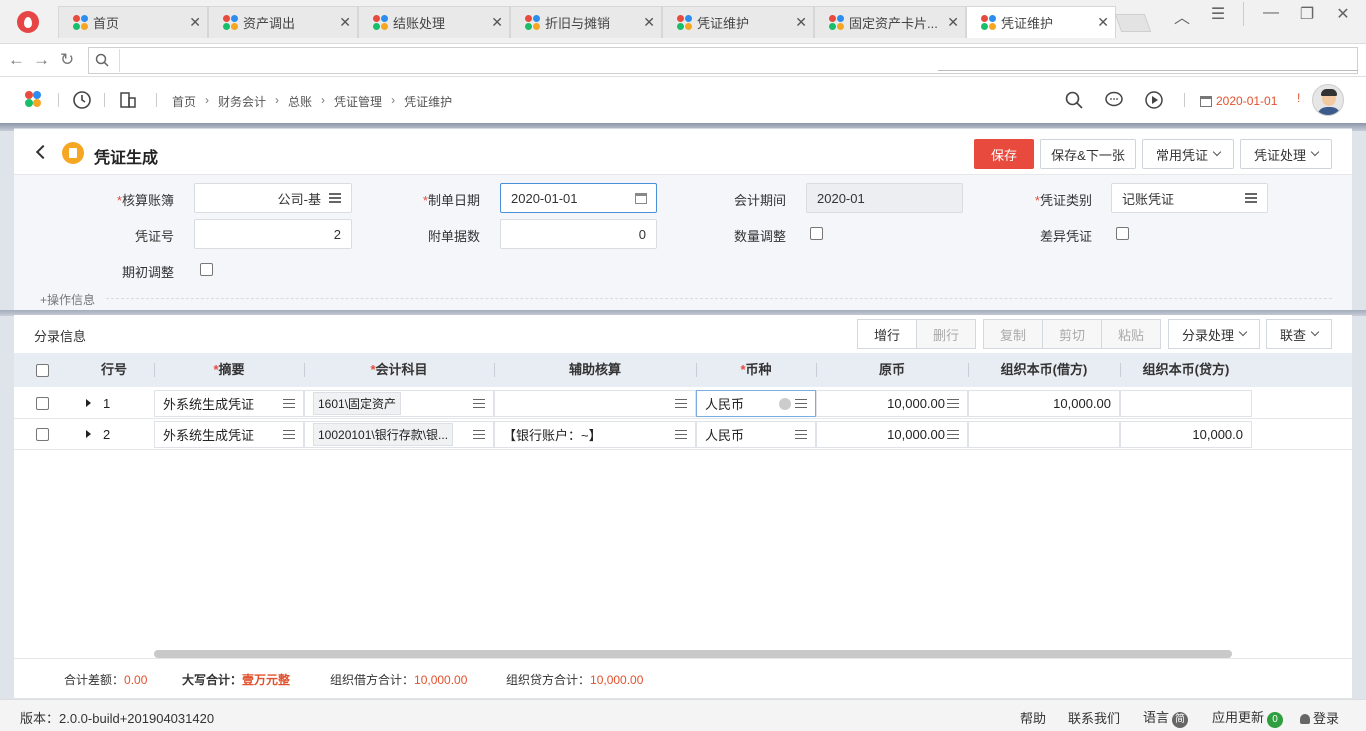  What do you see at coordinates (887, 334) in the screenshot?
I see `add-row-button: 增行` at bounding box center [887, 334].